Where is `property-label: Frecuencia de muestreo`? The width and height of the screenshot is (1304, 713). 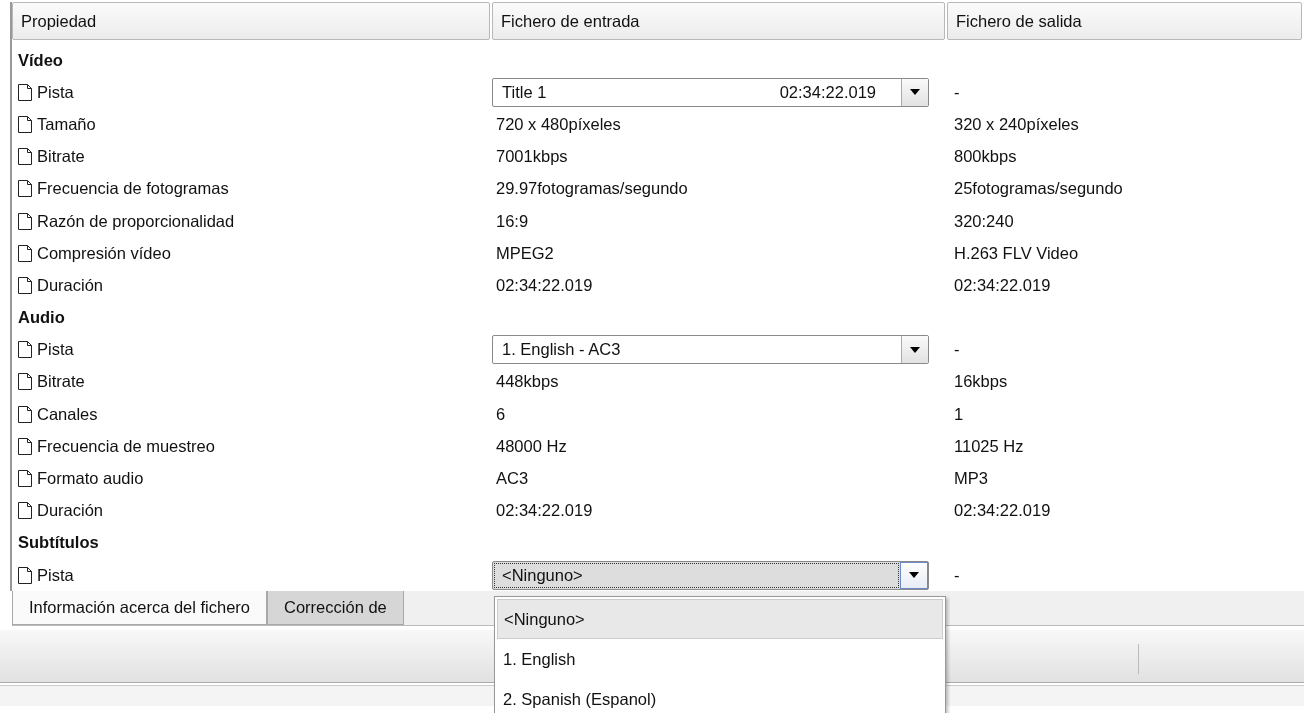 property-label: Frecuencia de muestreo is located at coordinates (126, 446).